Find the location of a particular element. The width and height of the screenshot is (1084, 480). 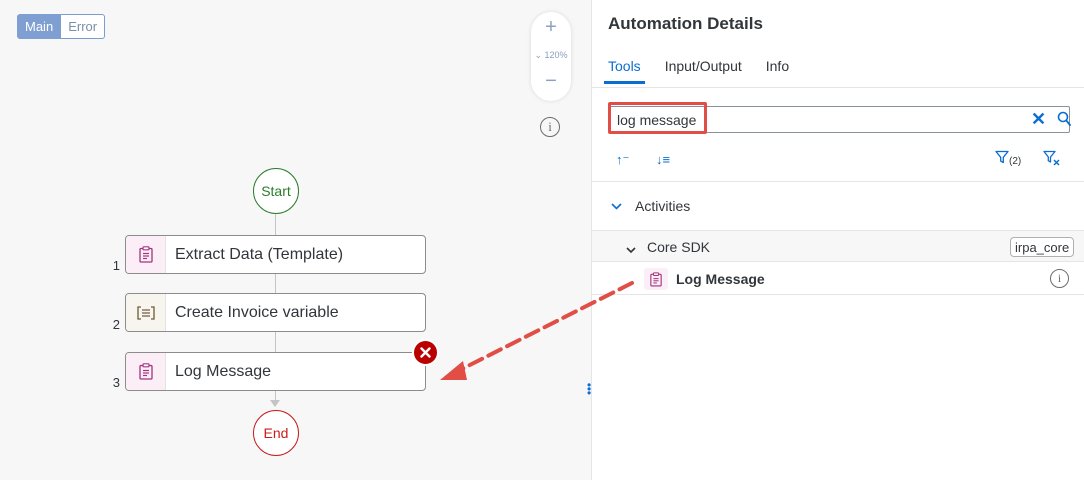

tabs-divider is located at coordinates (838, 87).